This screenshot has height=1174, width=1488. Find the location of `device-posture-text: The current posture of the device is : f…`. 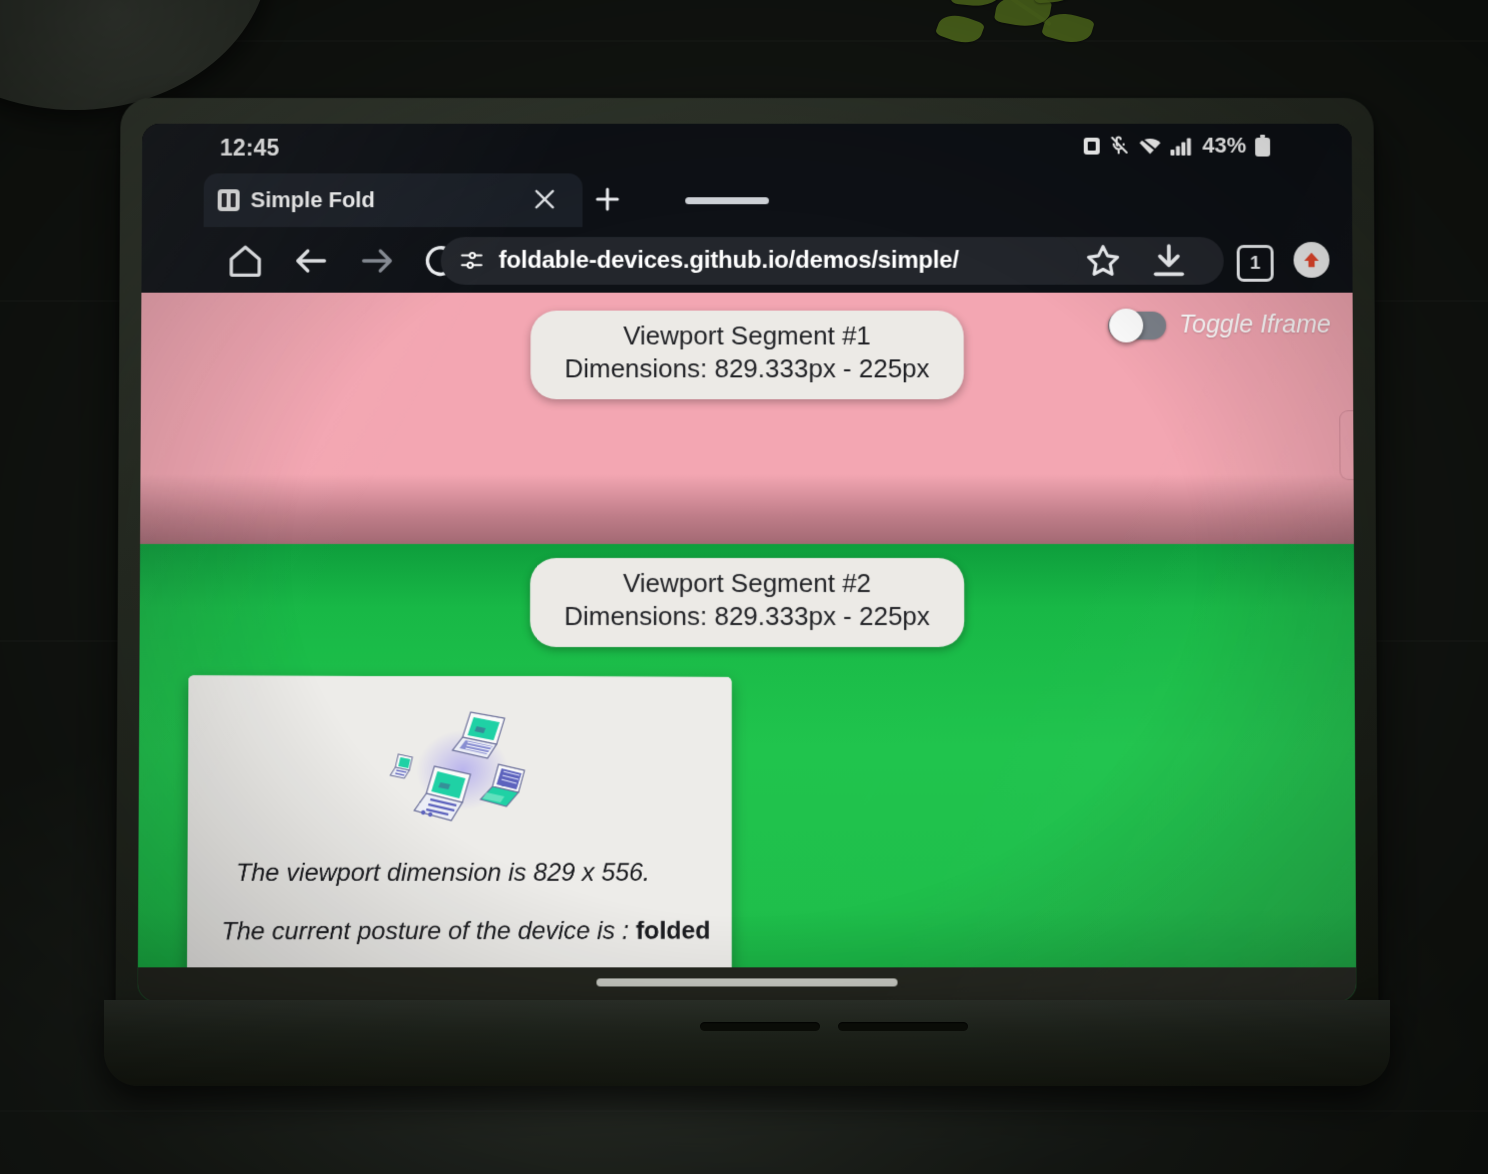

device-posture-text: The current posture of the device is : f… is located at coordinates (465, 932).